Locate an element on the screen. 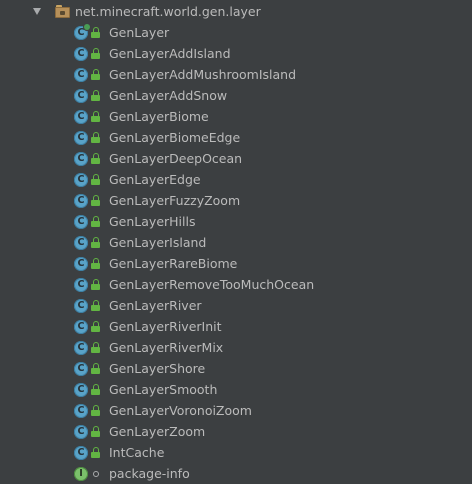 Image resolution: width=472 pixels, height=484 pixels. package-name: net.minecraft.world.gen.layer is located at coordinates (168, 11).